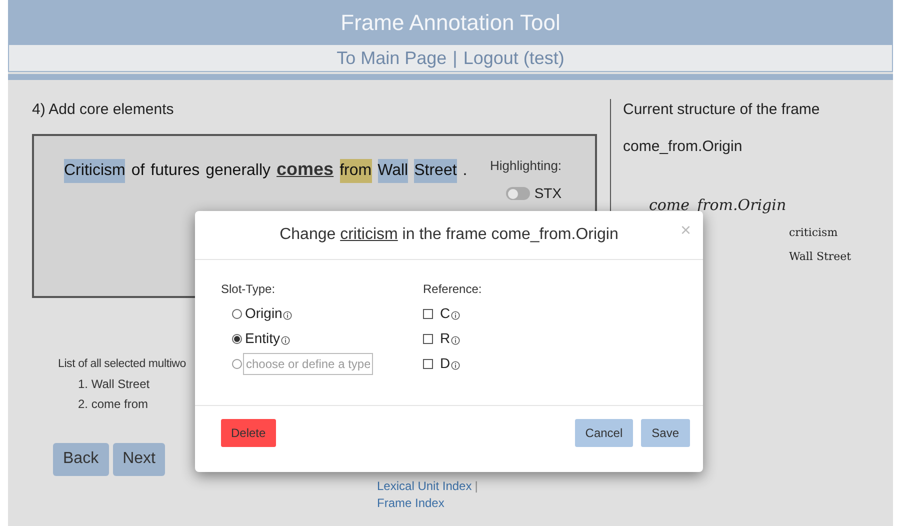  Describe the element at coordinates (445, 338) in the screenshot. I see `option-label: R` at that location.